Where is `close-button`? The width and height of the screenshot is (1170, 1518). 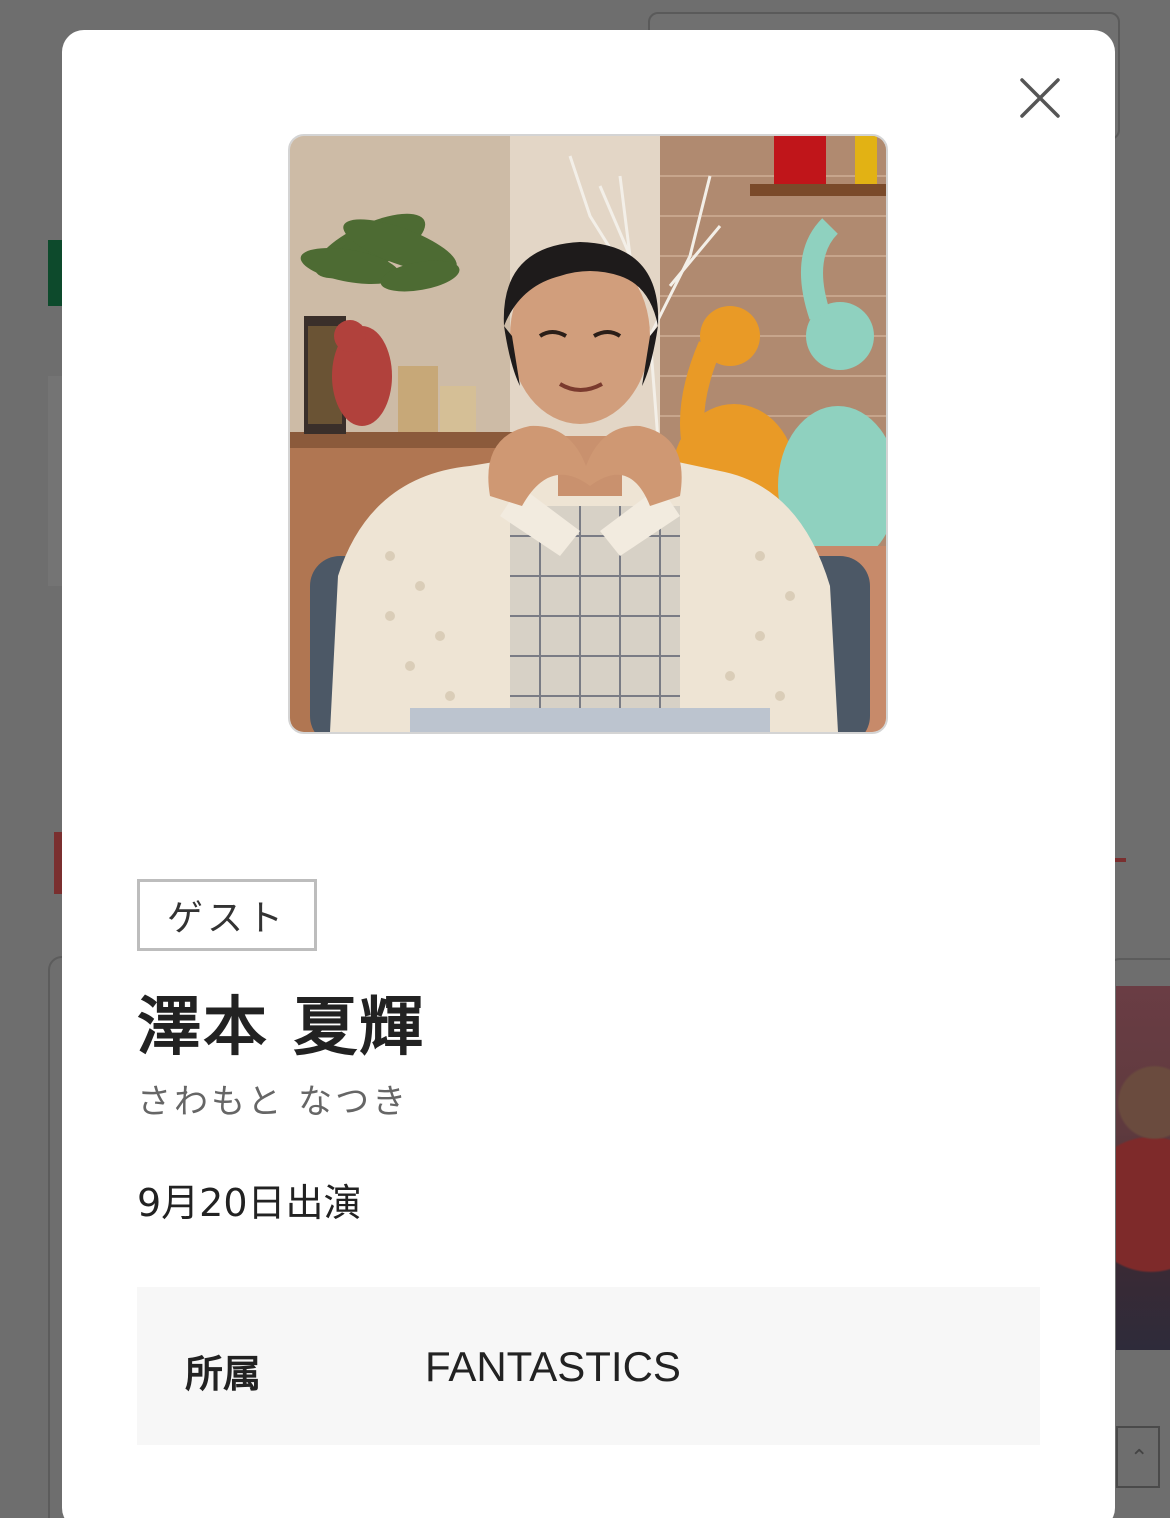
close-button is located at coordinates (1040, 98).